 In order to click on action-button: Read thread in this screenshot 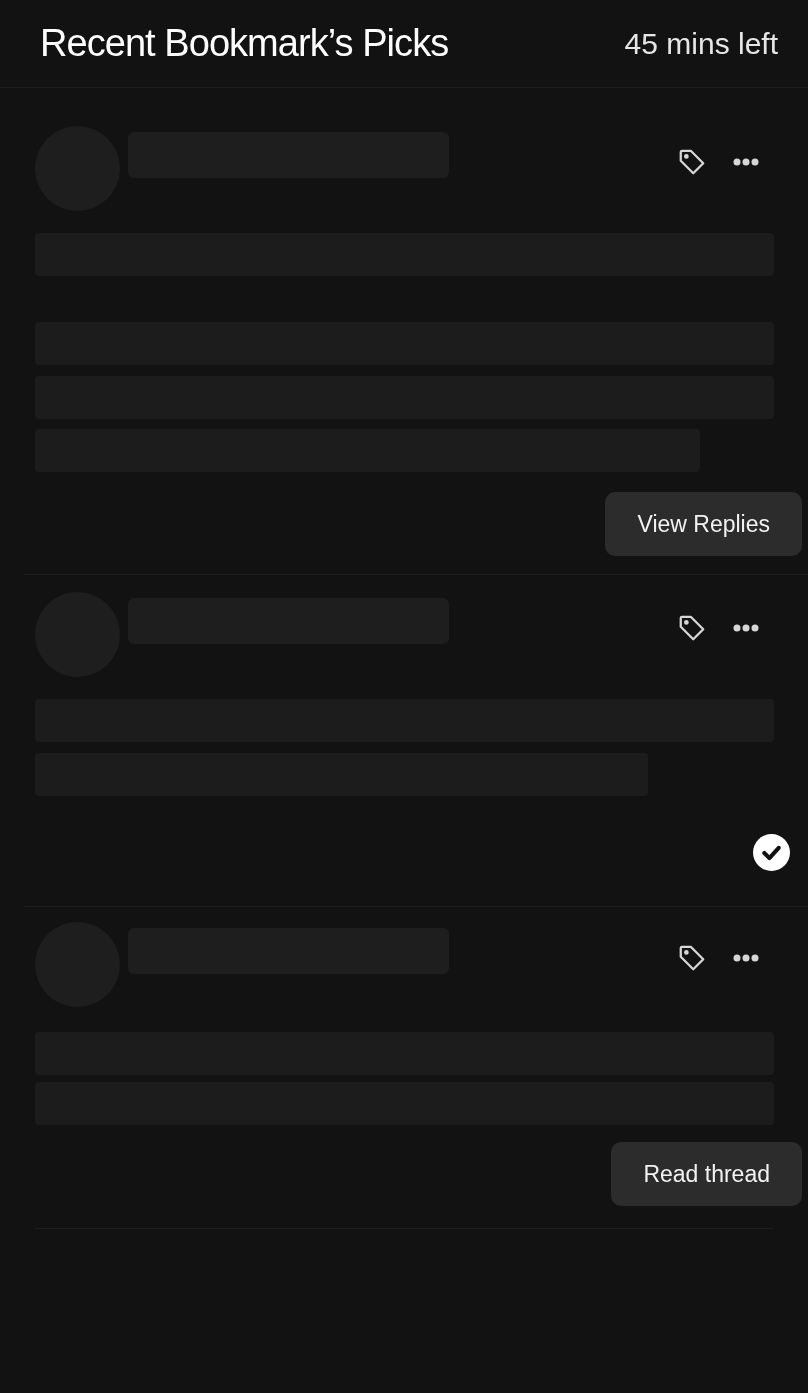, I will do `click(706, 1174)`.